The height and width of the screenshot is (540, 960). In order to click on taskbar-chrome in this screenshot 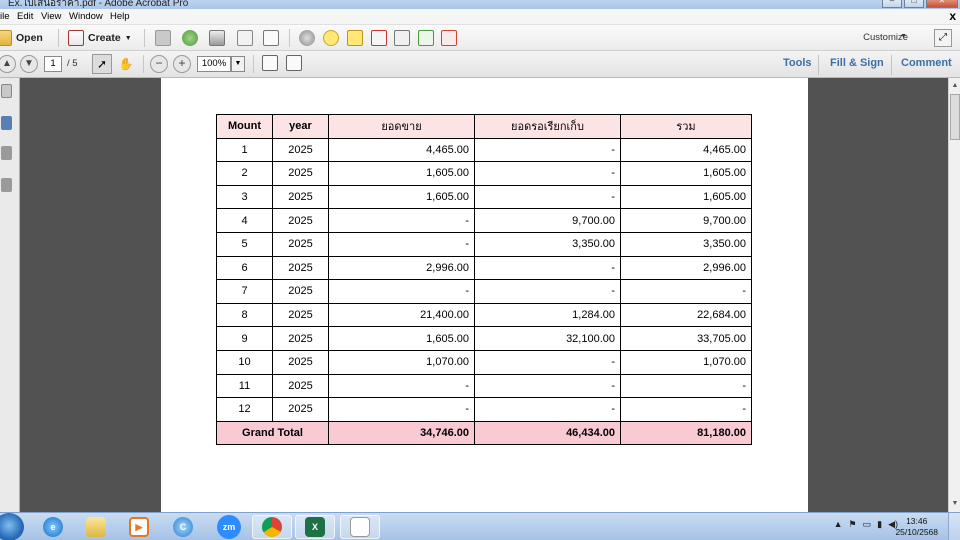, I will do `click(272, 527)`.